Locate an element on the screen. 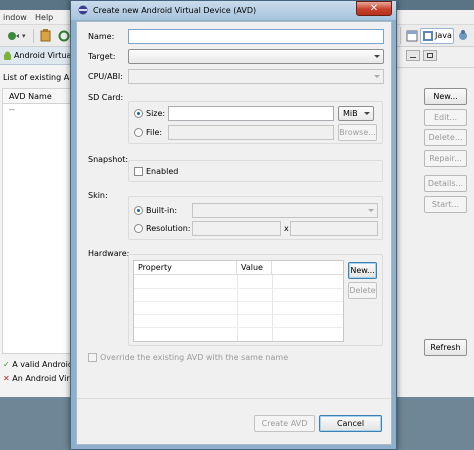 This screenshot has height=450, width=474. resolution-separator: x is located at coordinates (286, 228).